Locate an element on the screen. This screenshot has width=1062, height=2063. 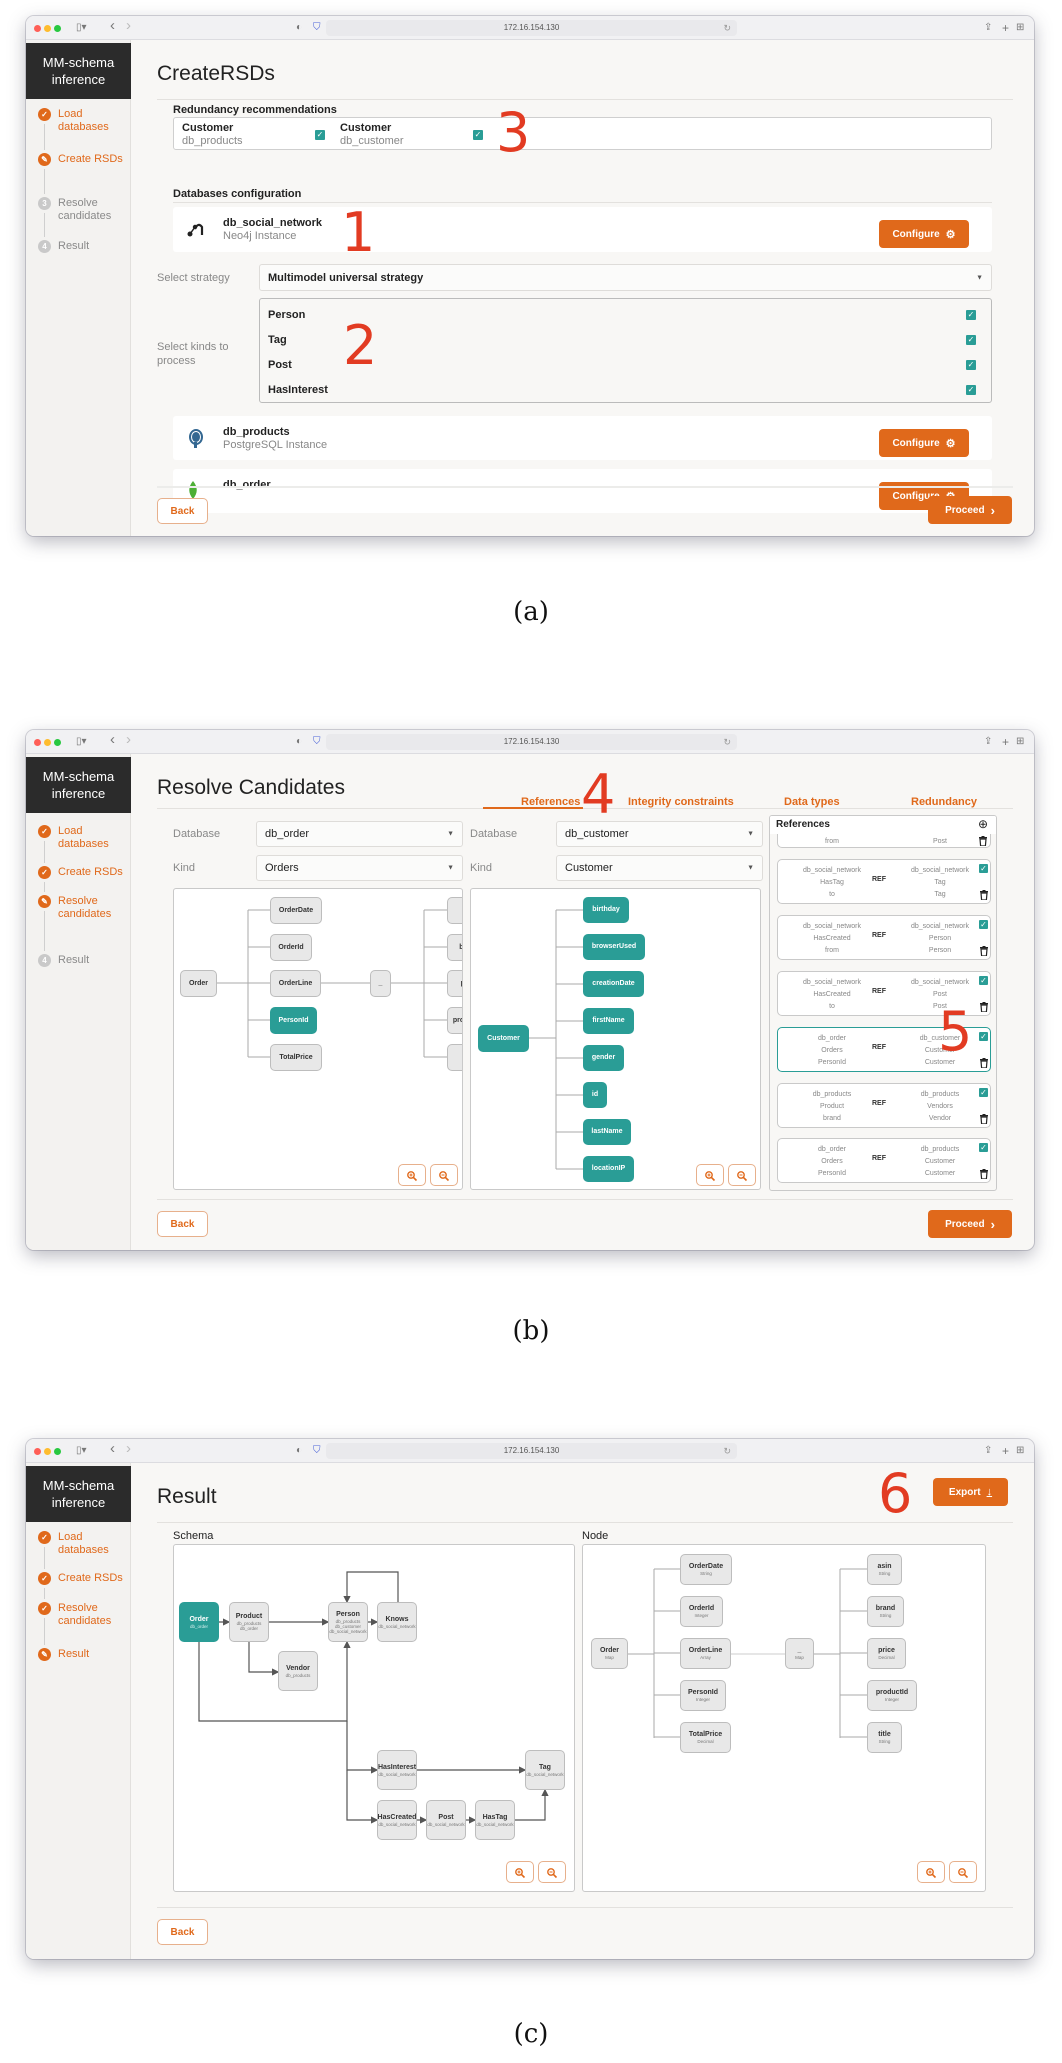
export-button: Export ↓ is located at coordinates (970, 1492).